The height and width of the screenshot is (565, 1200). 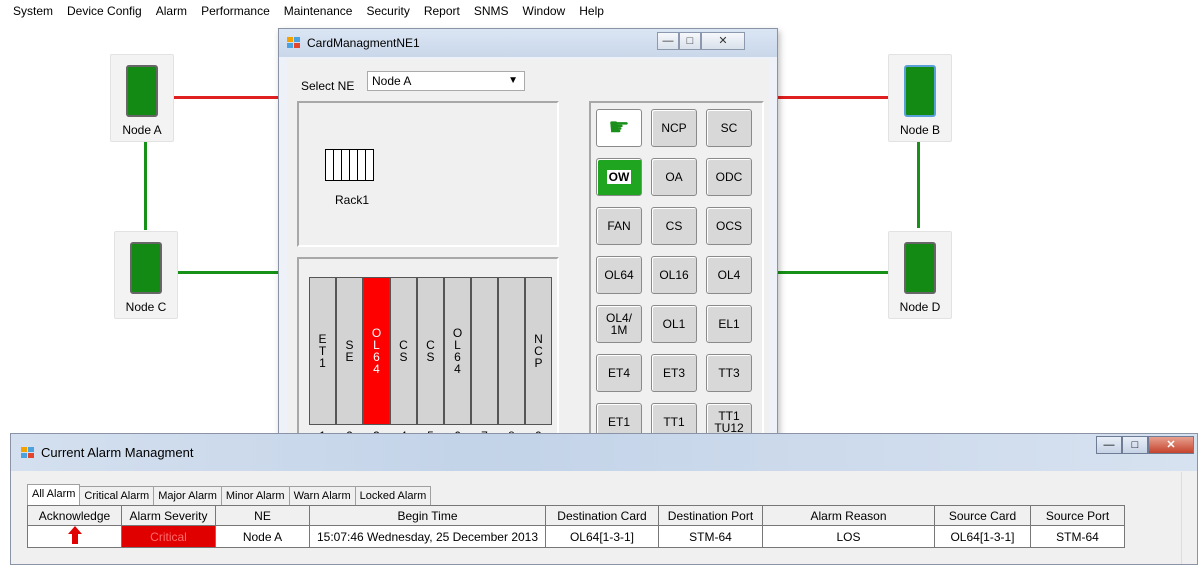 I want to click on column-header: NE, so click(x=262, y=515).